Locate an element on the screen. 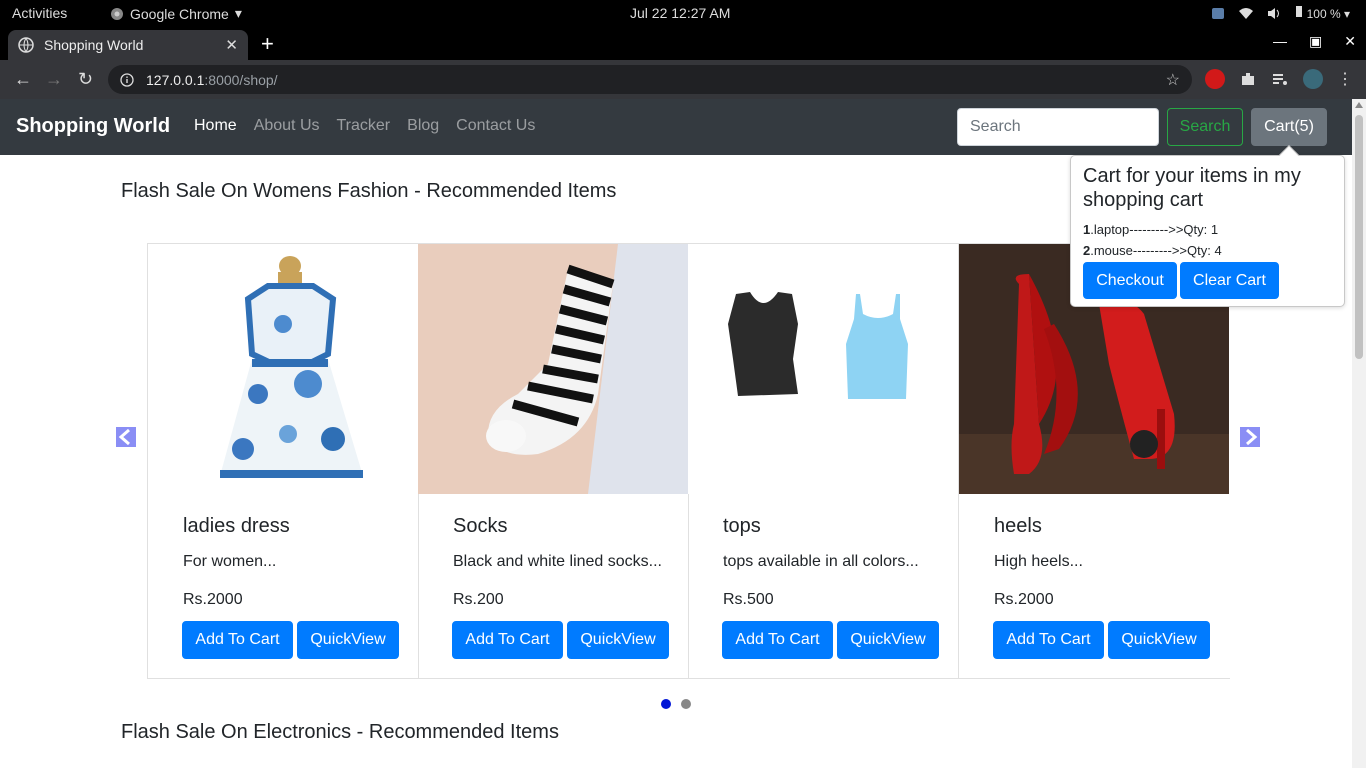 Image resolution: width=1366 pixels, height=768 pixels. browser-toolbar: ← → ↻ 127.0.0.1:8000/shop/ ☆ ⋮ is located at coordinates (683, 79).